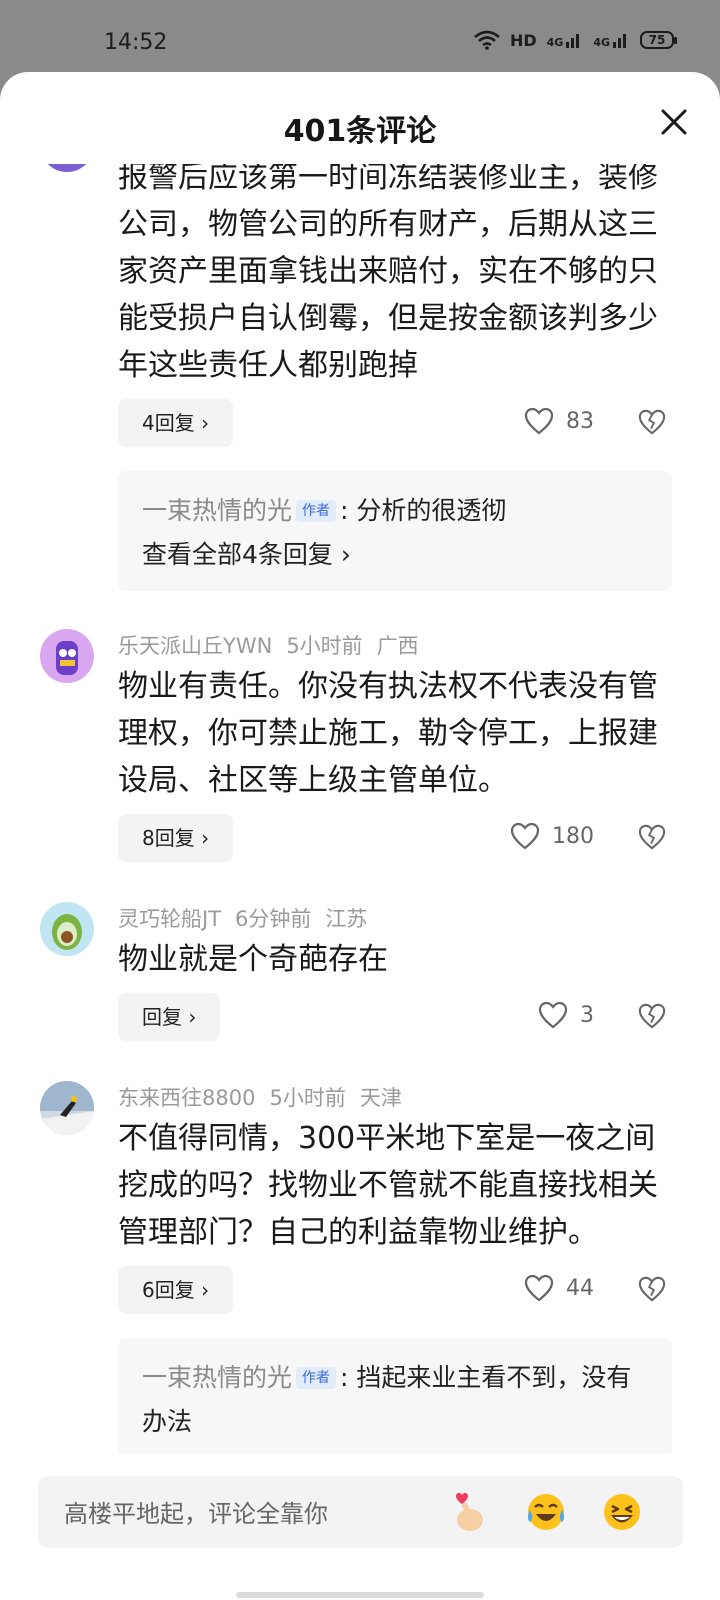 The height and width of the screenshot is (1600, 720). I want to click on reply-button: 4回复 ›, so click(176, 423).